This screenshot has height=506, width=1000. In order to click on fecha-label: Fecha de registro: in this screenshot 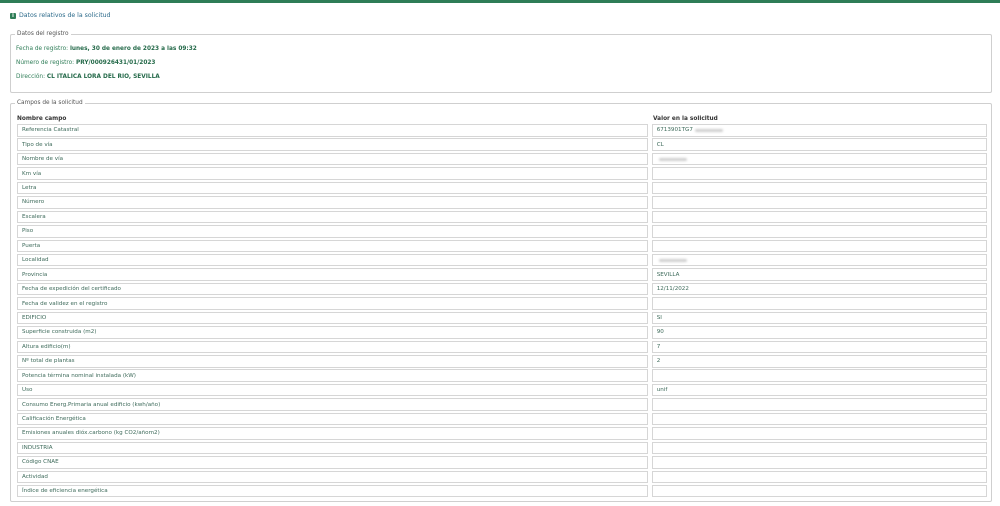, I will do `click(42, 49)`.